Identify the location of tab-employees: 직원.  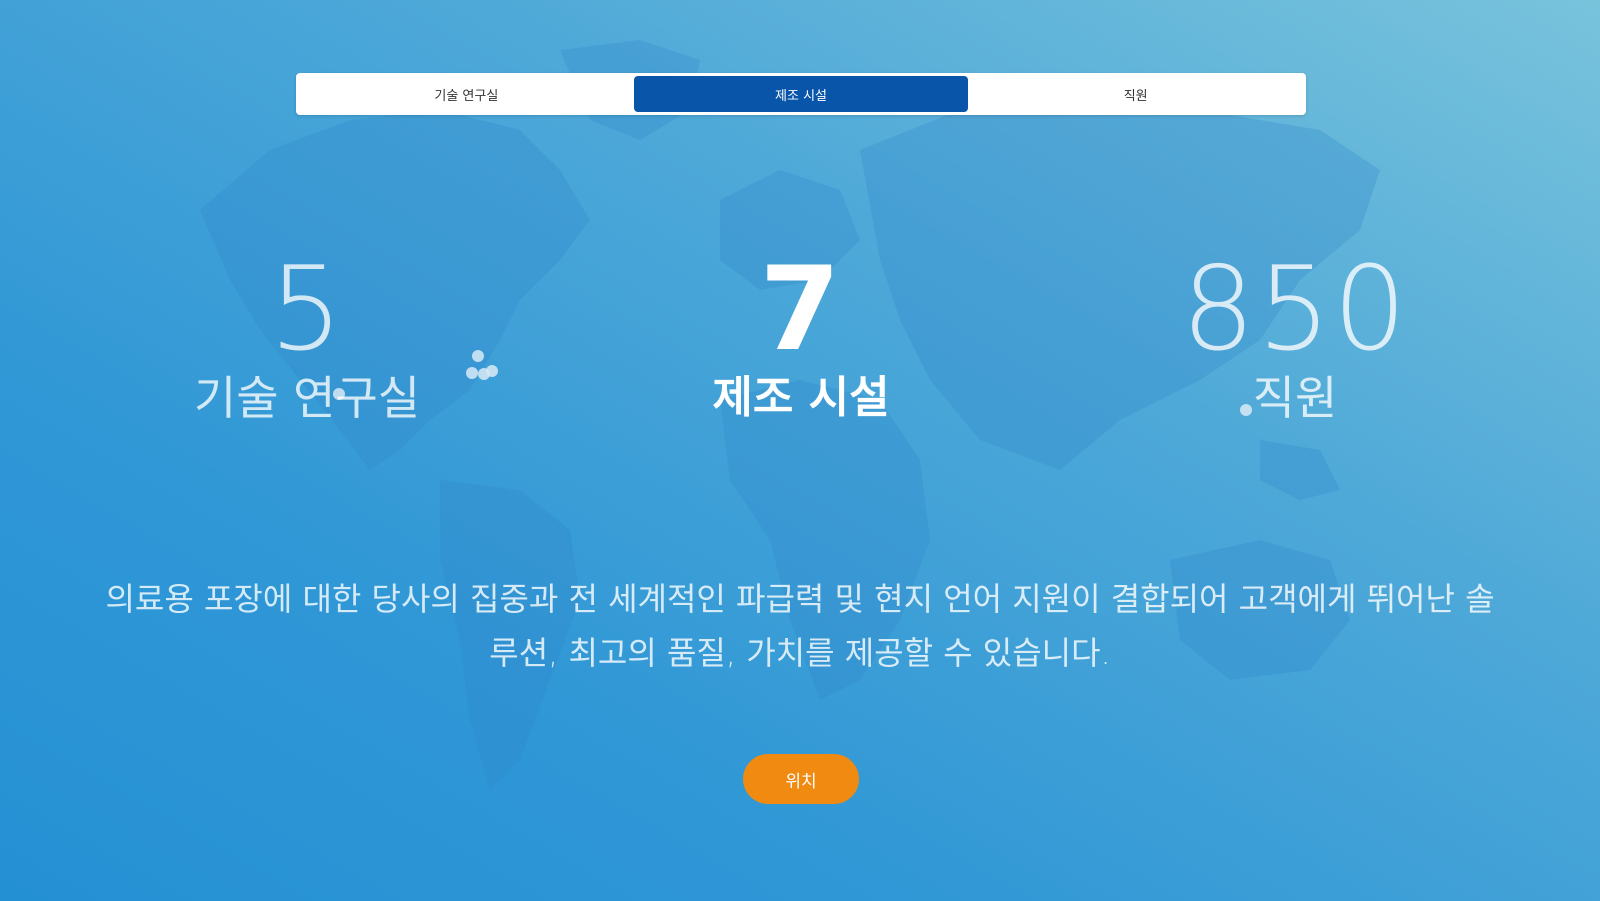
(1135, 94).